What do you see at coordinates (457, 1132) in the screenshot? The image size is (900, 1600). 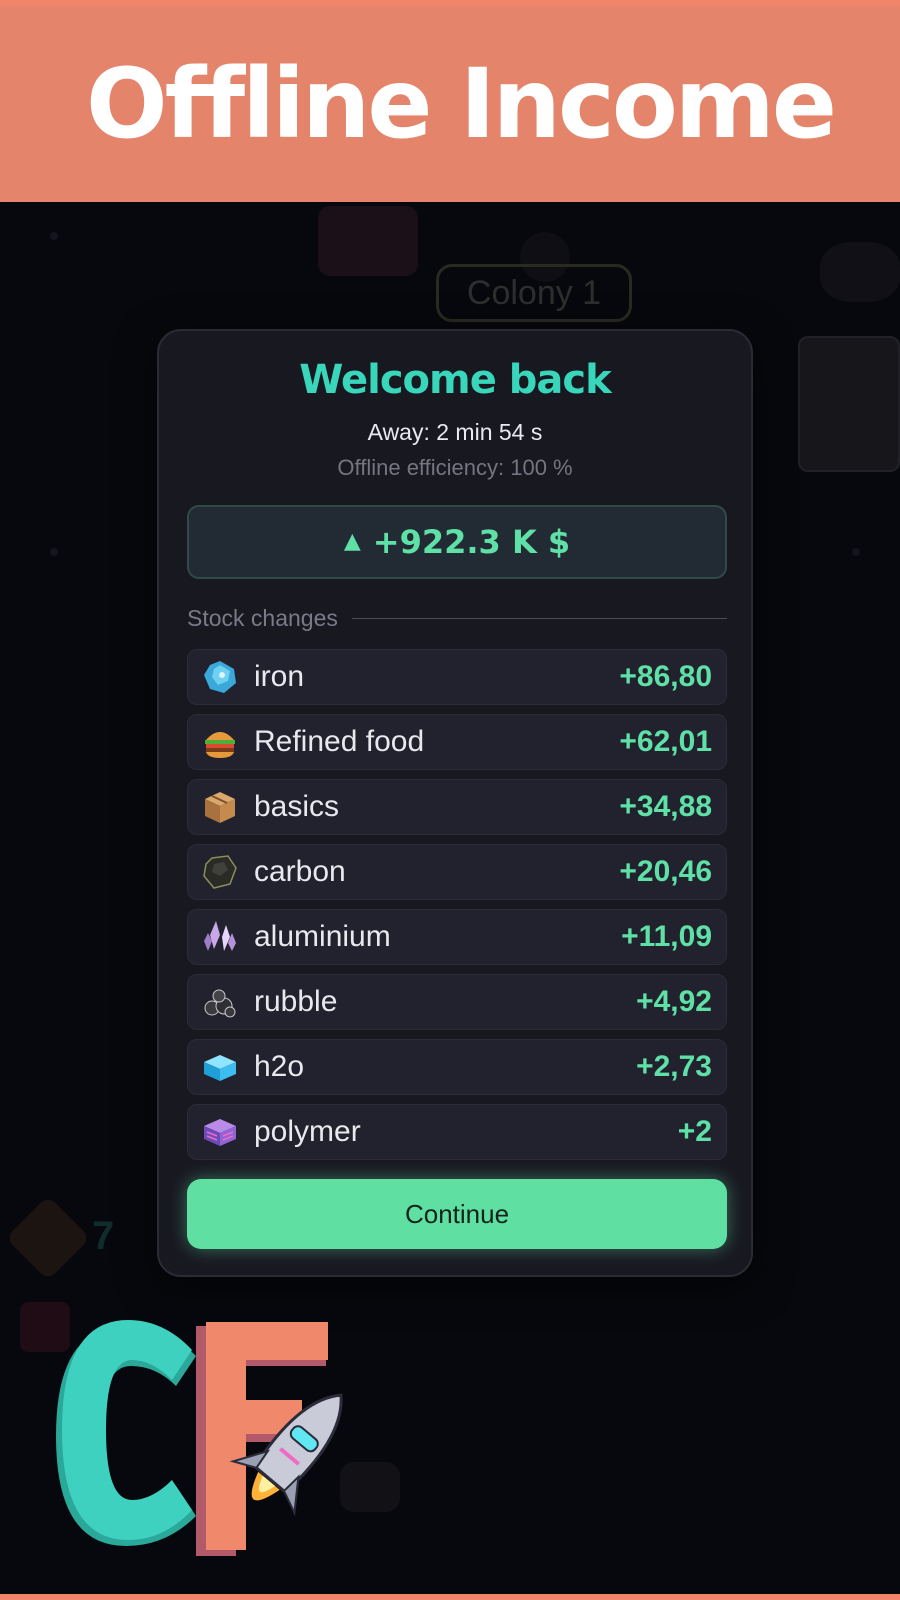 I see `stock-row-polymer: polymer +2` at bounding box center [457, 1132].